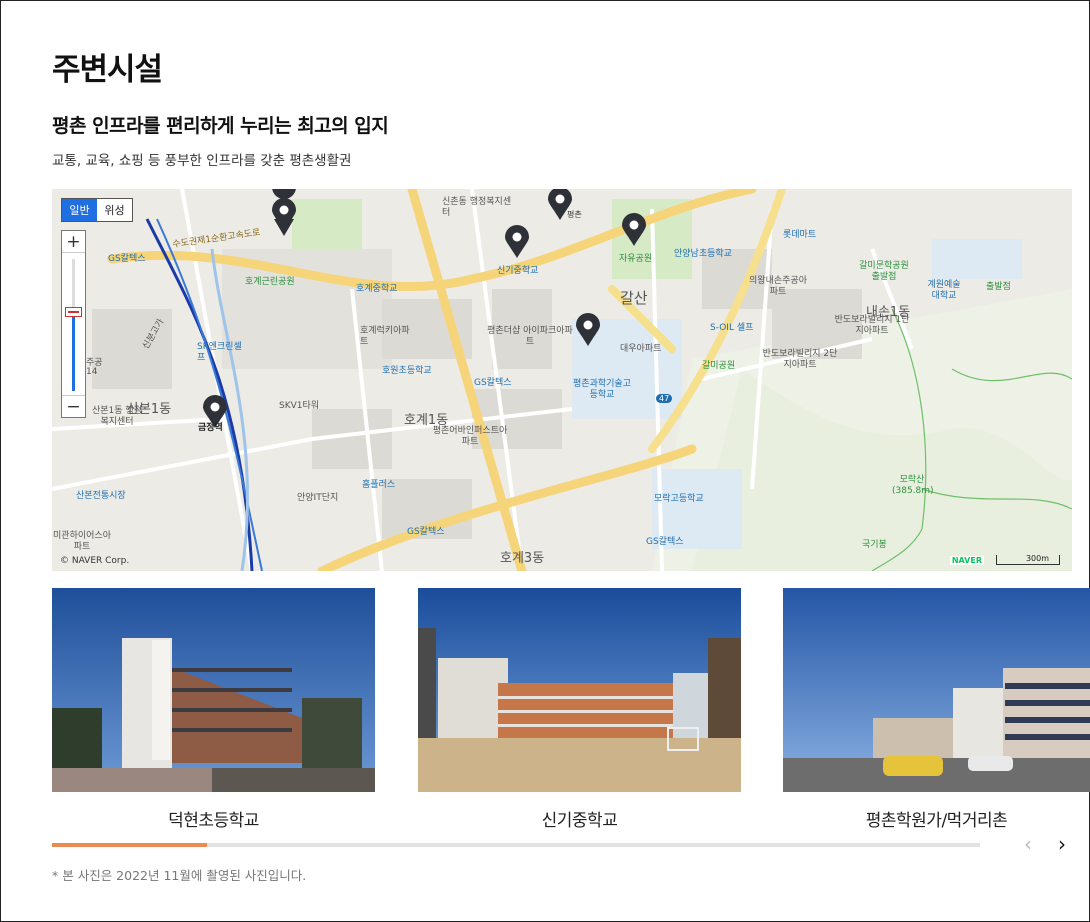 The width and height of the screenshot is (1090, 922). I want to click on map-label: 대우아파트, so click(641, 349).